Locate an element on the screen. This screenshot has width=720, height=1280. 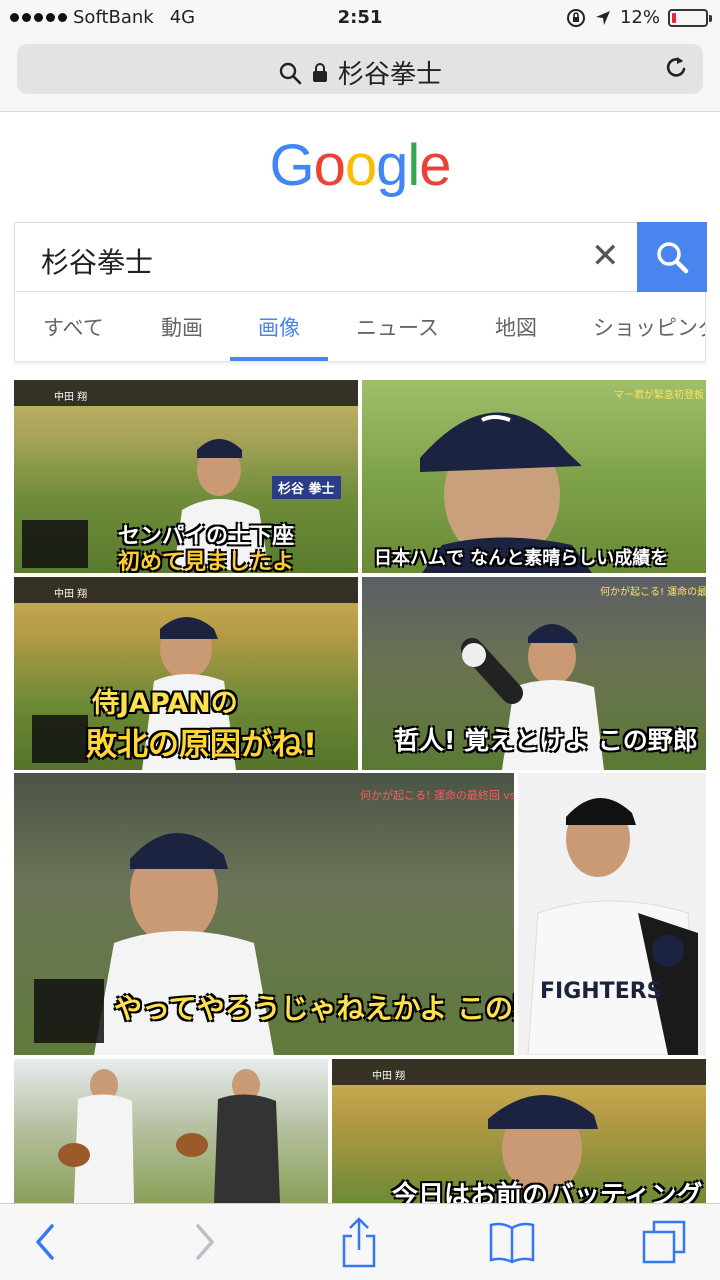
forward-chevron-icon is located at coordinates (205, 1242).